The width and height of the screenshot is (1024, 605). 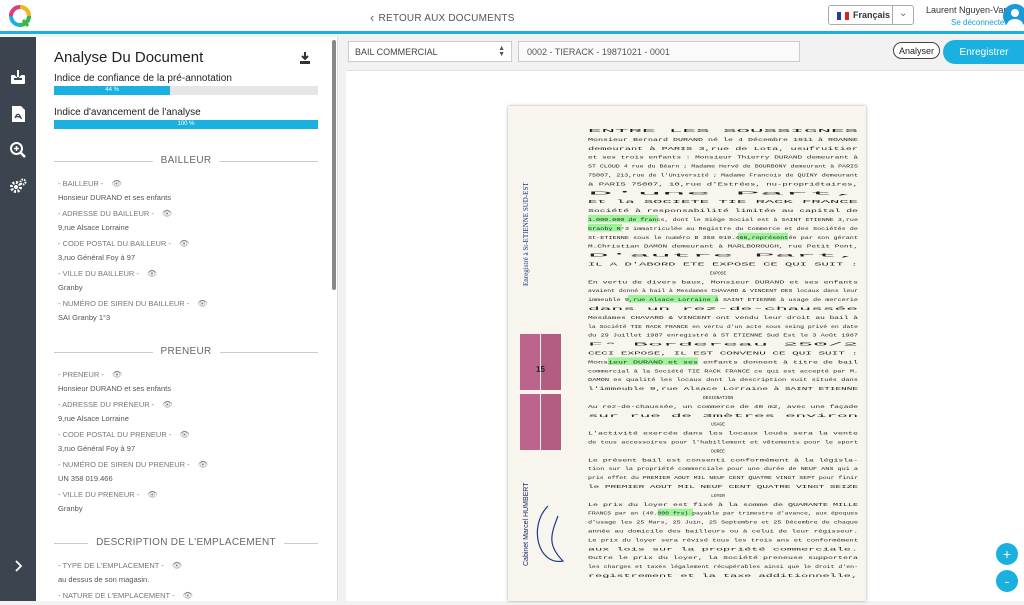 What do you see at coordinates (18, 78) in the screenshot?
I see `inbox-download-icon` at bounding box center [18, 78].